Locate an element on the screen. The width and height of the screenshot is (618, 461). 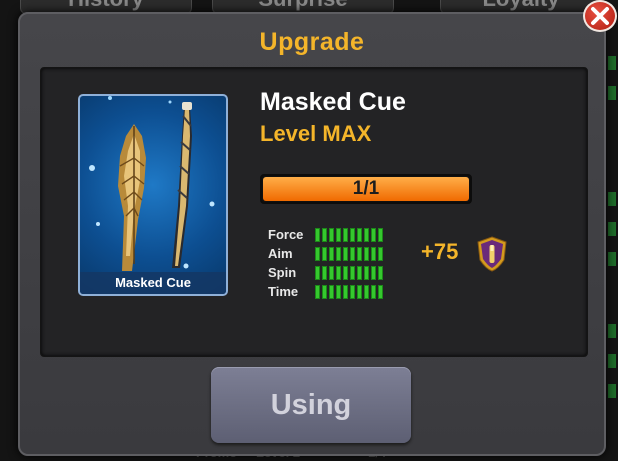
stat-row-spin: Spin is located at coordinates (338, 273).